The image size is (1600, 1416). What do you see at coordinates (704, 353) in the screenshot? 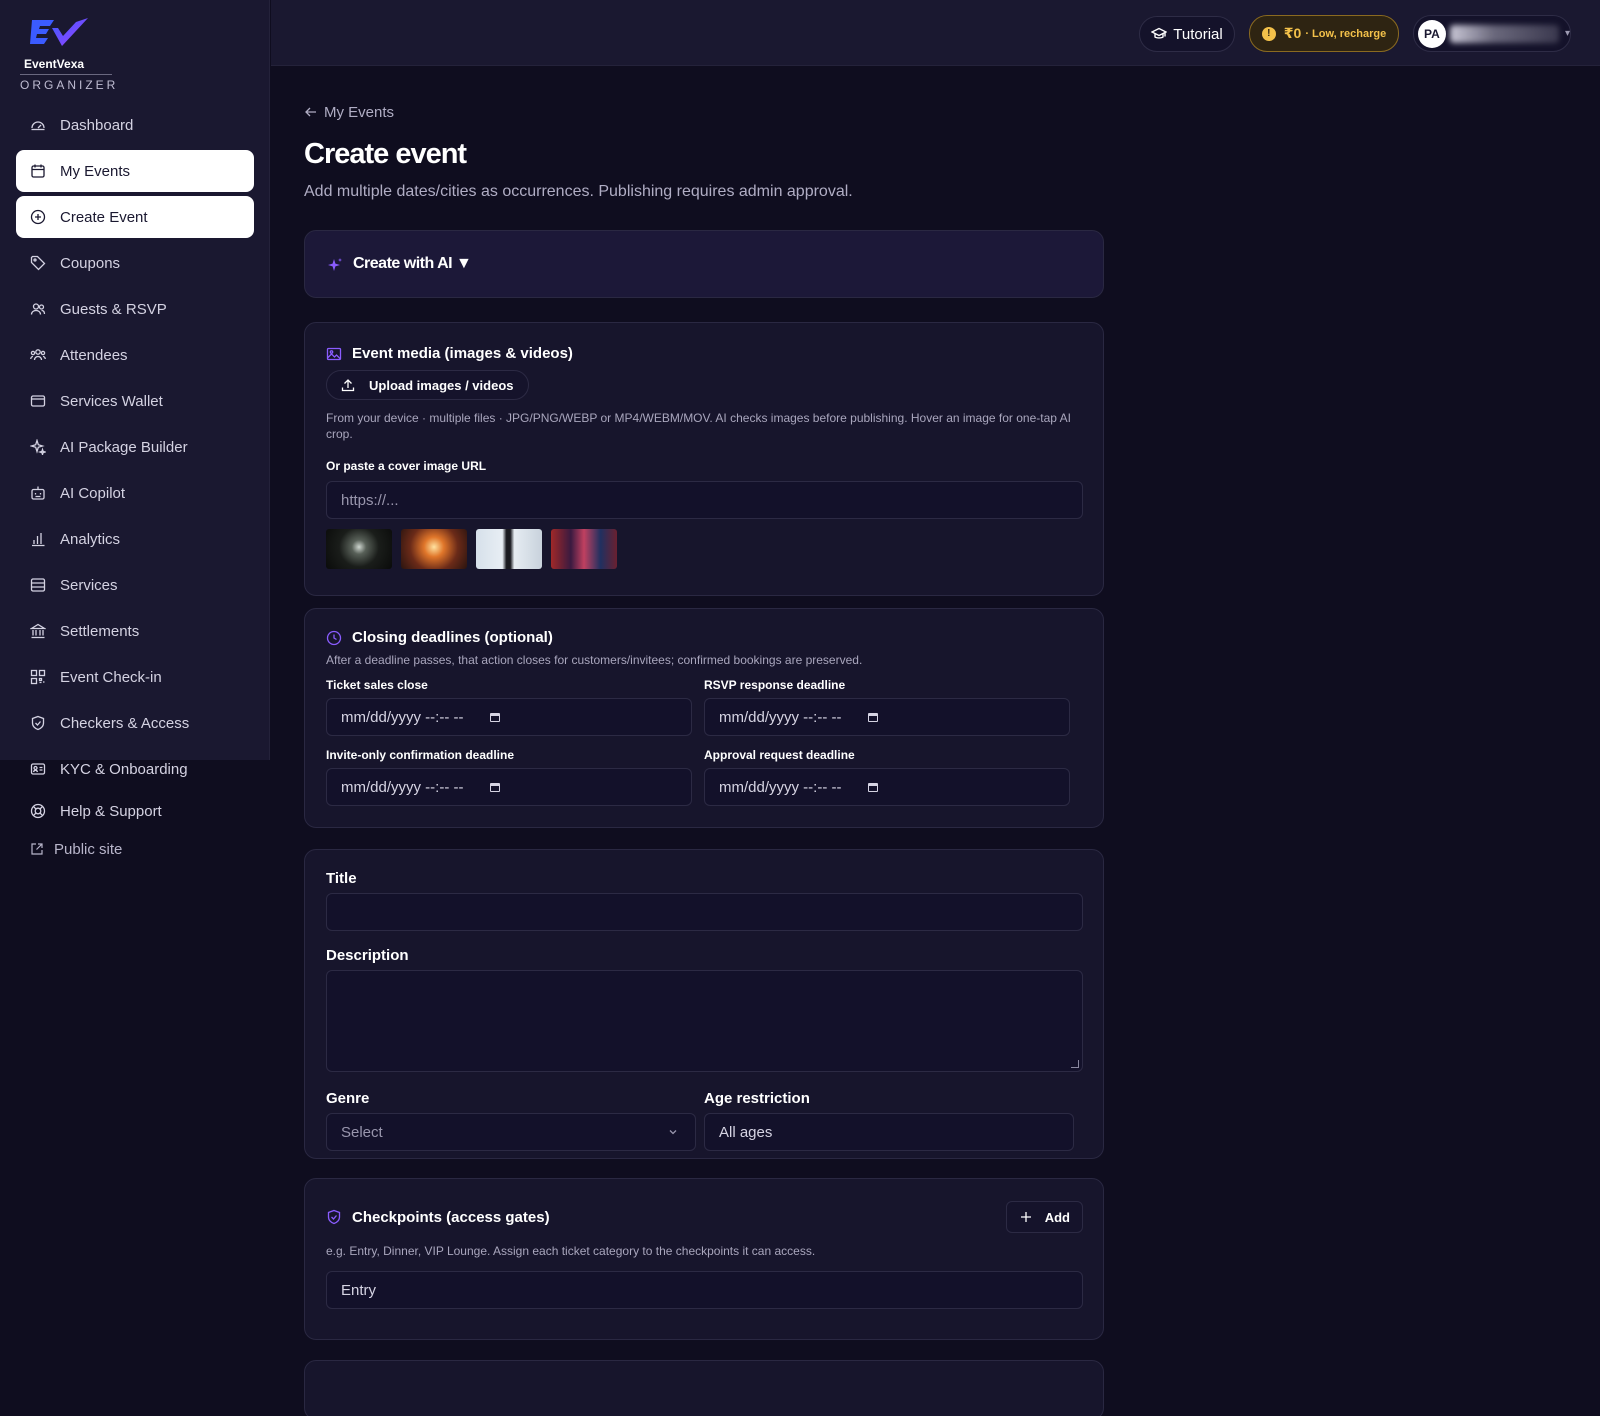
I see `event-media-heading: Event media (images & videos)` at bounding box center [704, 353].